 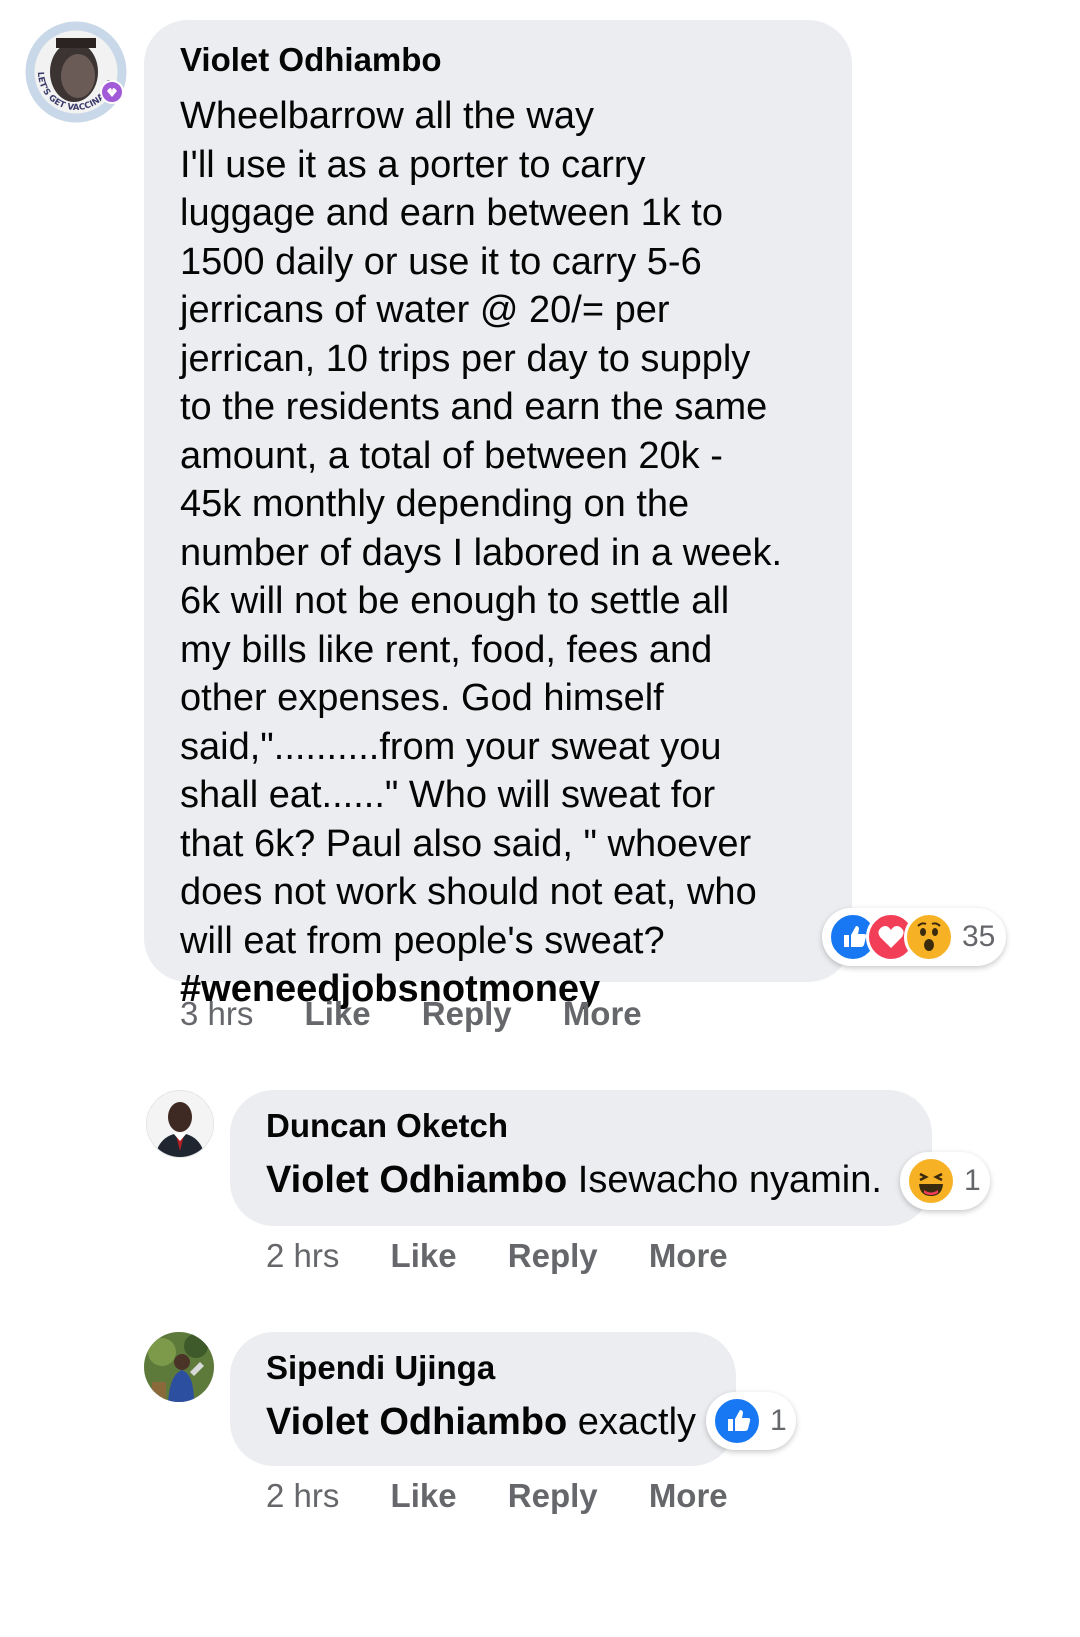 I want to click on reply-author: Duncan Oketch, so click(x=599, y=1126).